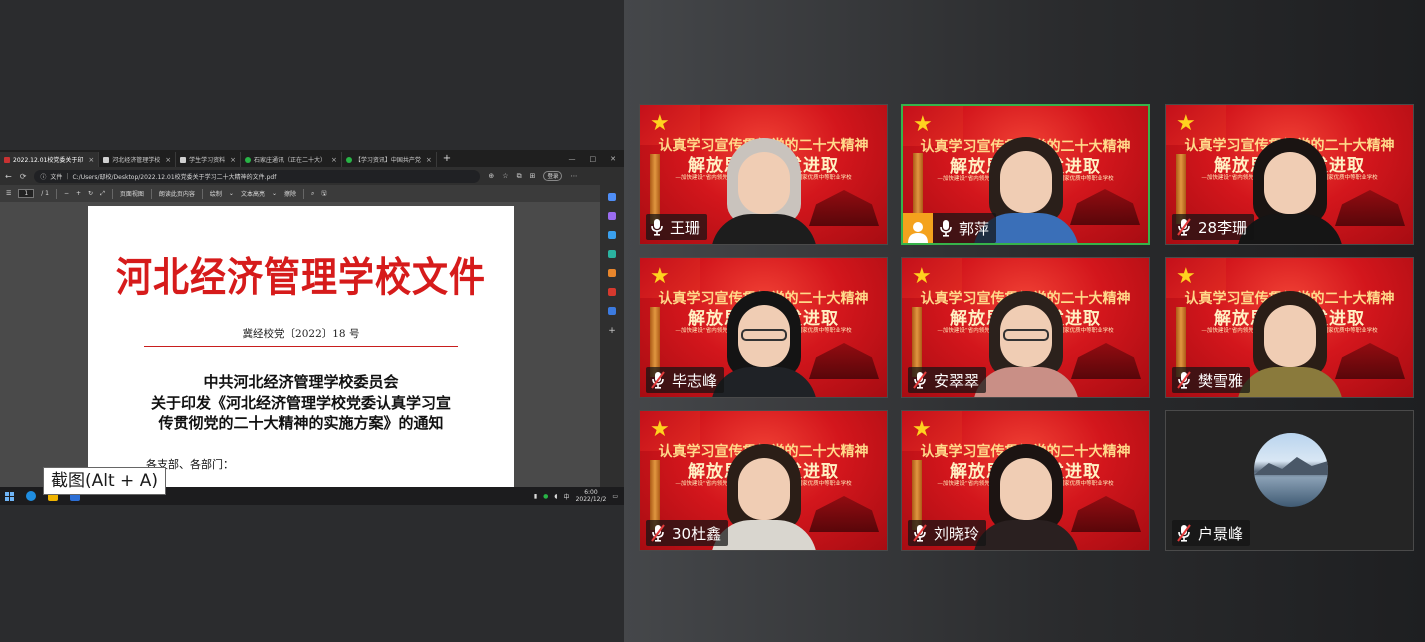  I want to click on maximize-icon: □, so click(593, 159).